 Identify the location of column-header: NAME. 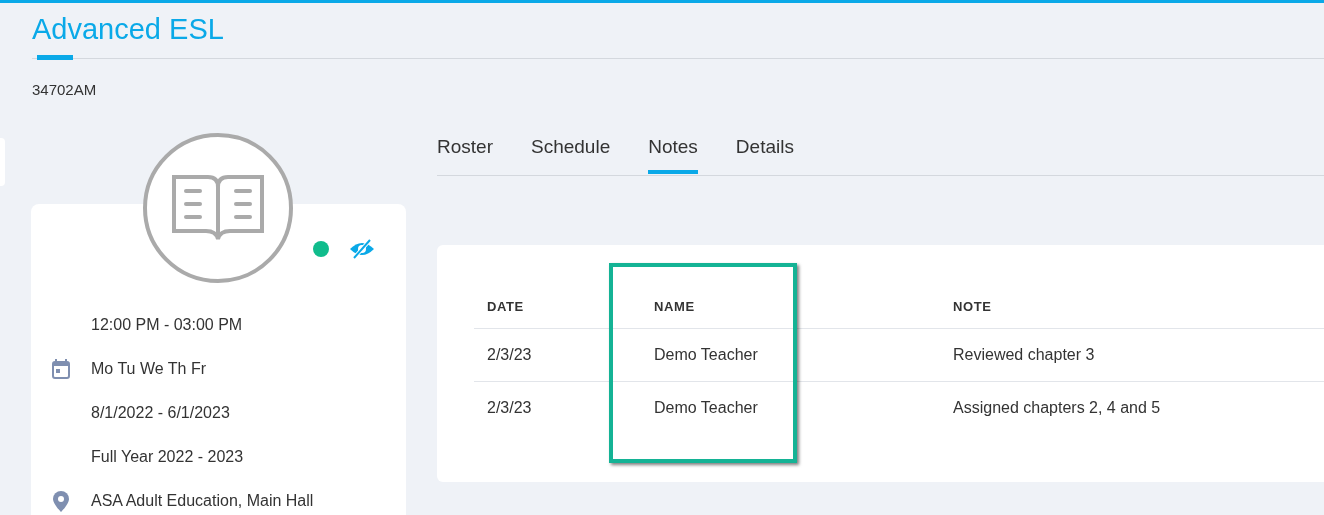
(790, 307).